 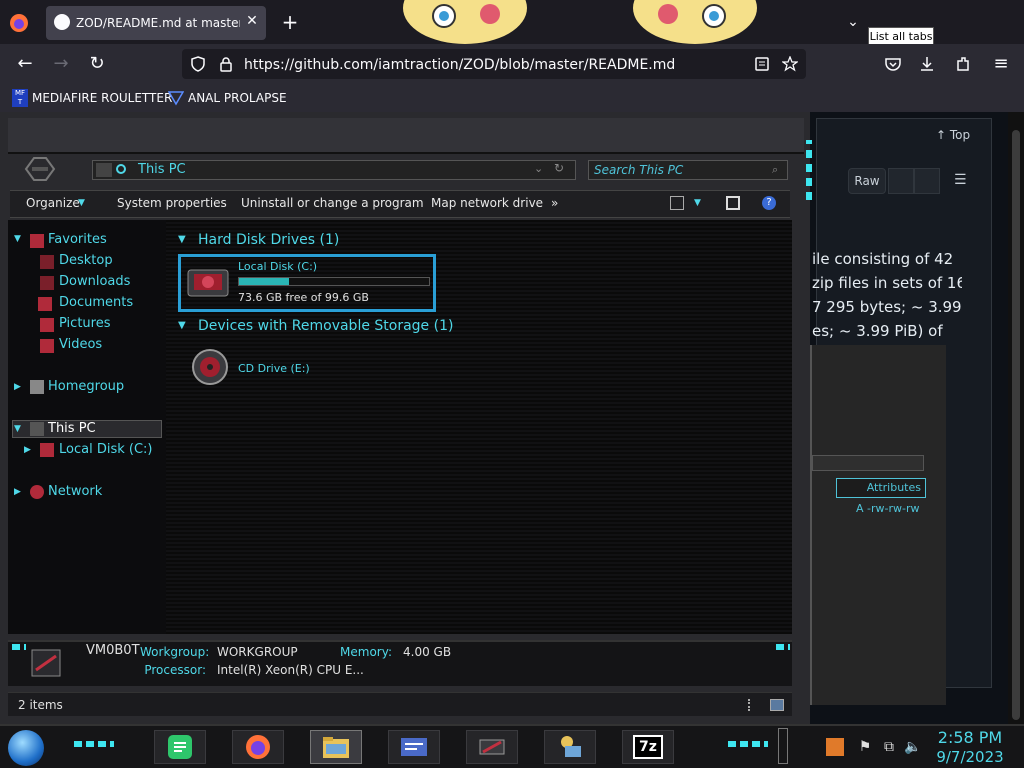 I want to click on readme-text-line: ile consisting of 42, so click(x=883, y=259).